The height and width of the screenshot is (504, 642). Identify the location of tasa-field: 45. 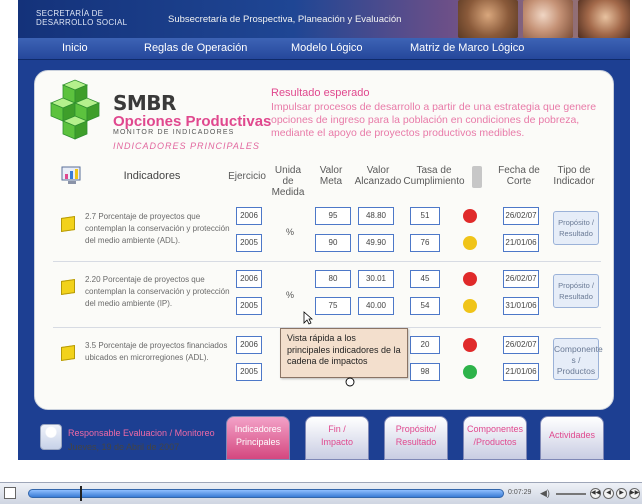
(425, 279).